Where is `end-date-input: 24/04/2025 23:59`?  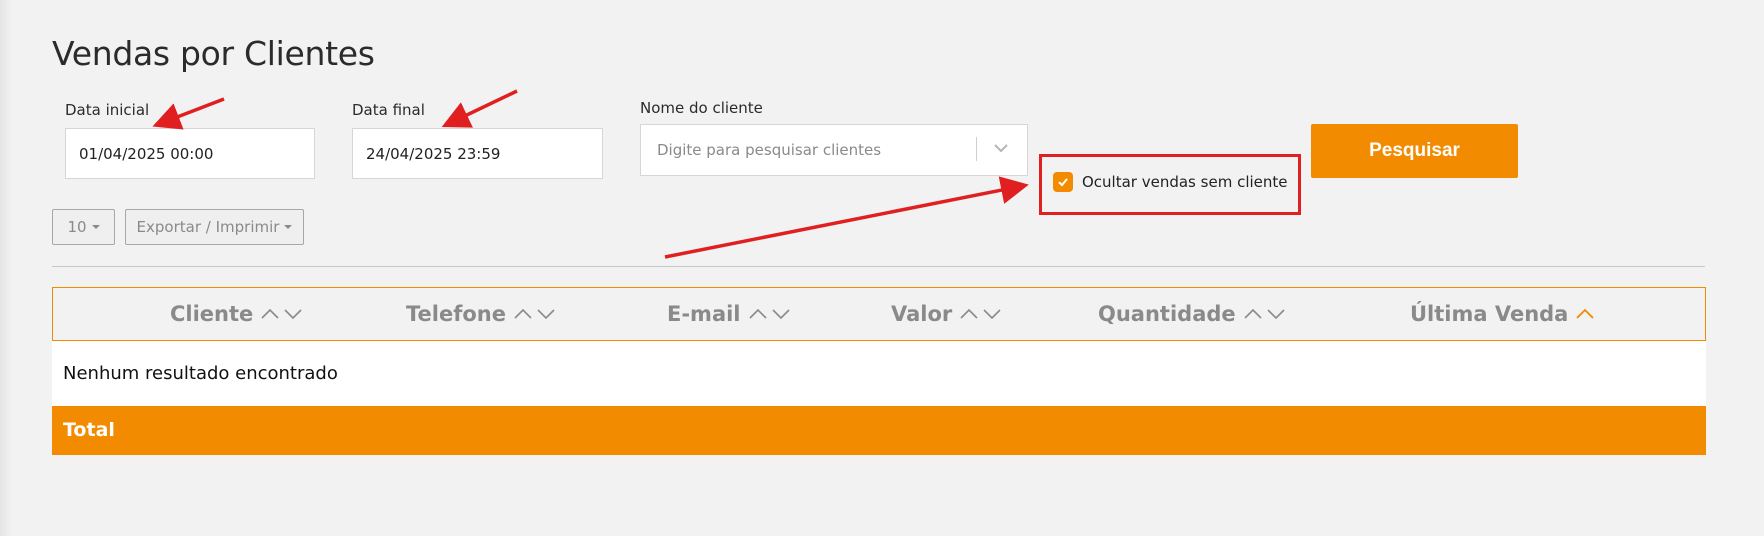 end-date-input: 24/04/2025 23:59 is located at coordinates (477, 153).